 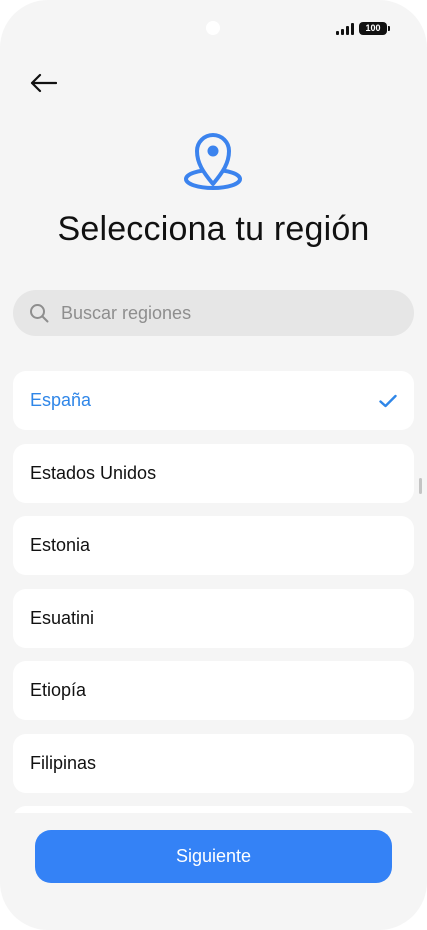 What do you see at coordinates (62, 617) in the screenshot?
I see `region-label: Esuatini` at bounding box center [62, 617].